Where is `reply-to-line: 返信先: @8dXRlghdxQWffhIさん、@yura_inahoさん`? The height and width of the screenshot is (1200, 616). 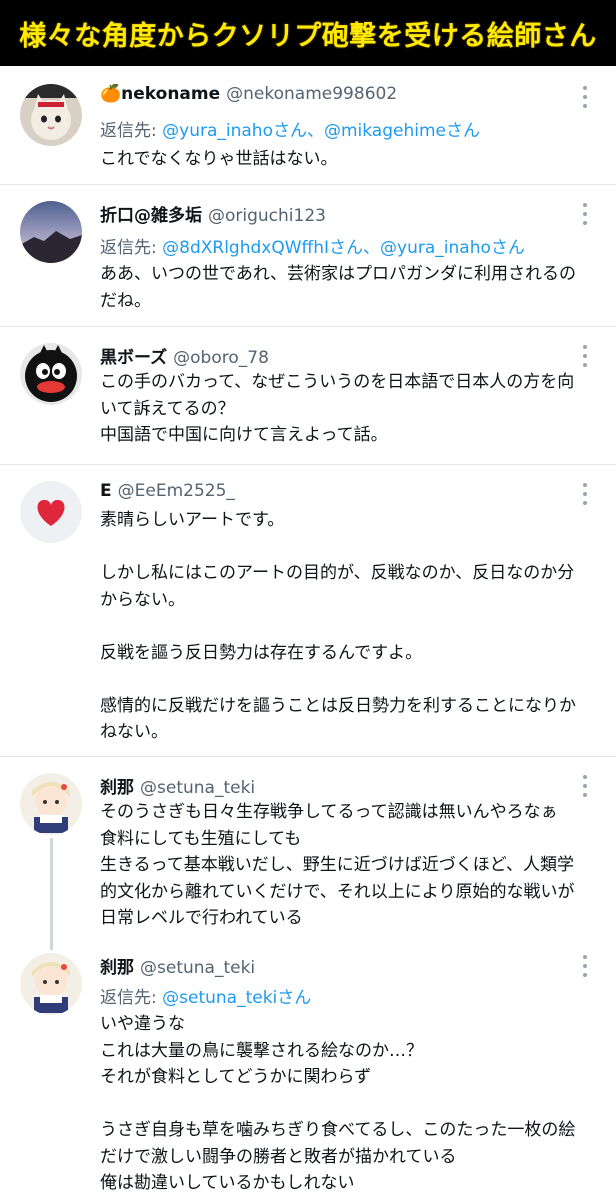
reply-to-line: 返信先: @8dXRlghdxQWffhIさん、@yura_inahoさん is located at coordinates (312, 245).